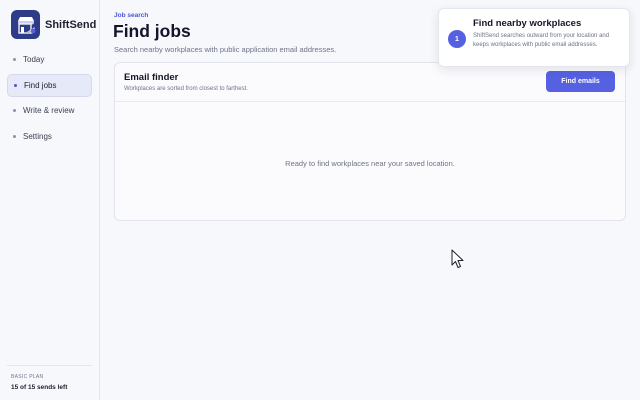  What do you see at coordinates (527, 23) in the screenshot?
I see `tooltip-title: Find nearby workplaces` at bounding box center [527, 23].